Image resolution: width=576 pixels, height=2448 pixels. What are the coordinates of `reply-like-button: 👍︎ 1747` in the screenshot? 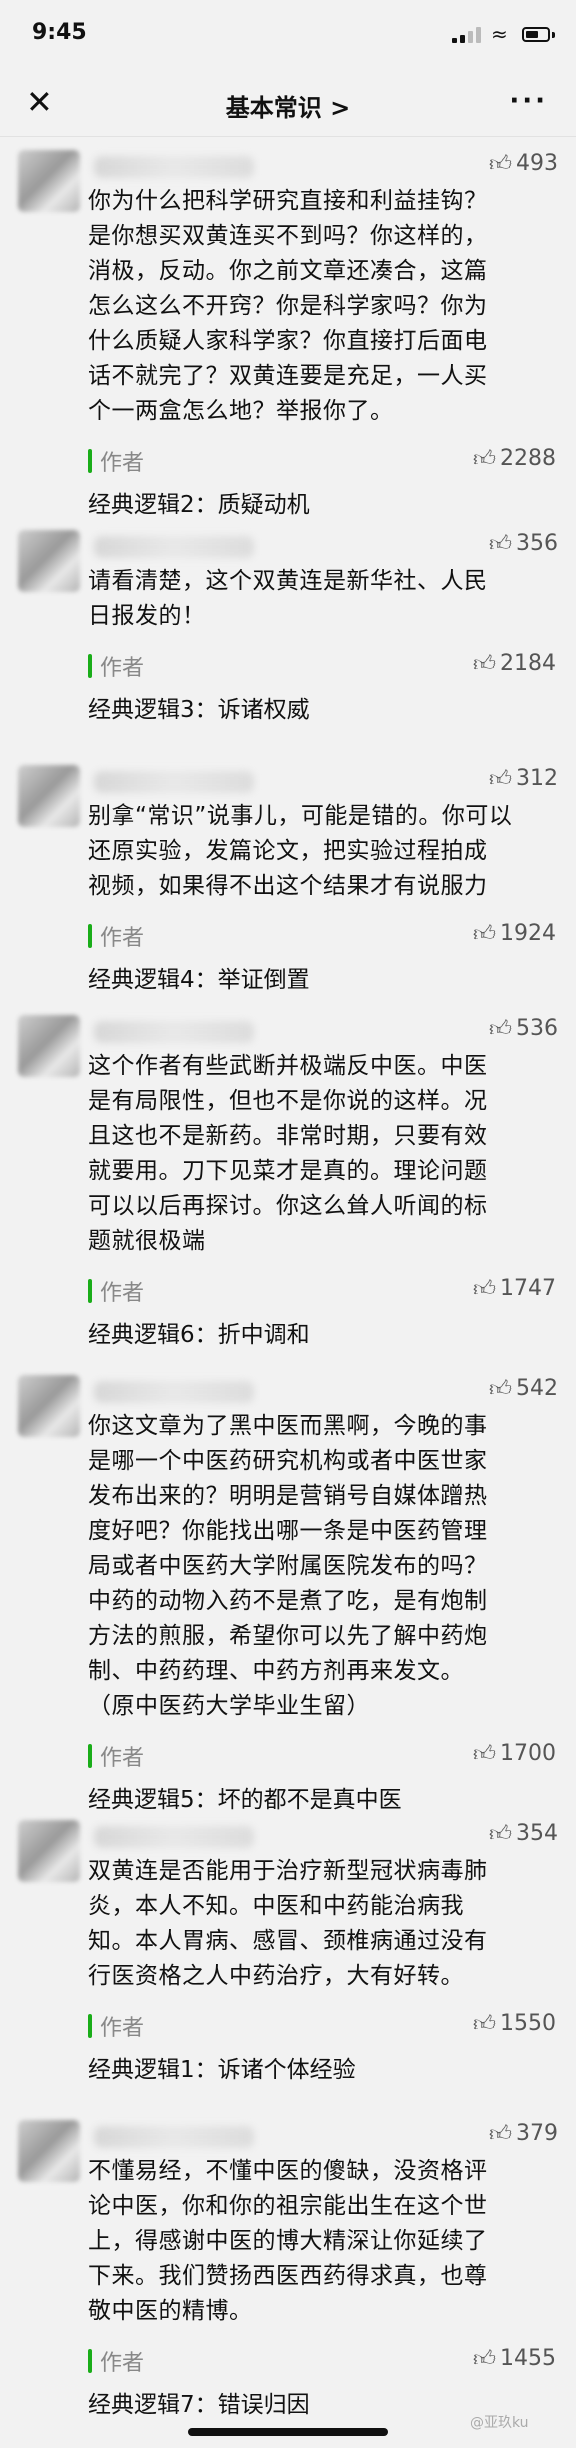 It's located at (514, 1288).